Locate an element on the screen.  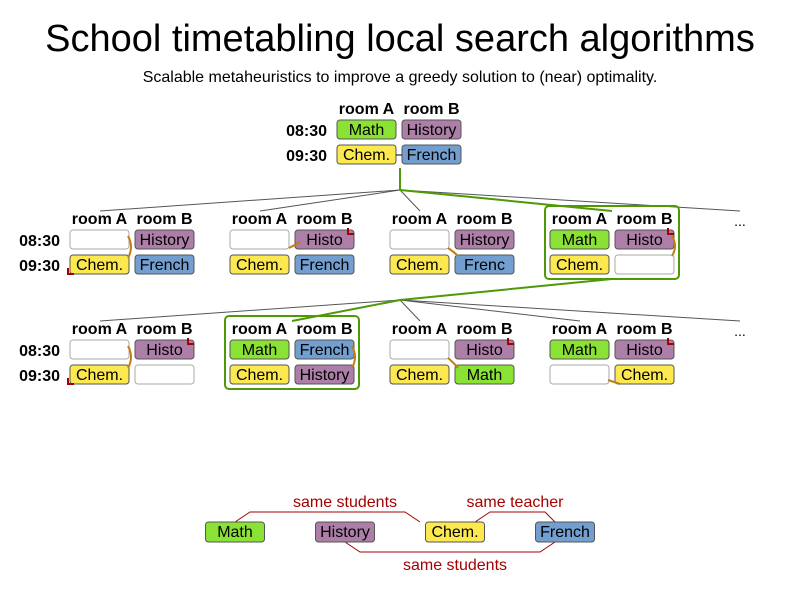
constraint-node-label: History is located at coordinates (345, 532).